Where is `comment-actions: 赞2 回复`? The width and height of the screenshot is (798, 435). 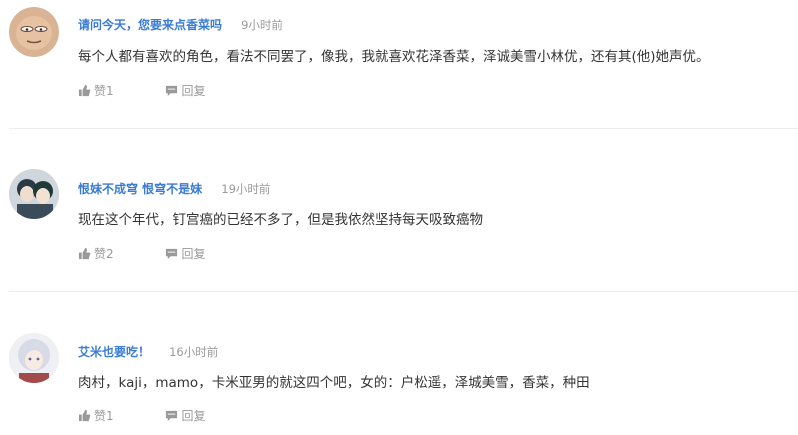
comment-actions: 赞2 回复 is located at coordinates (141, 254).